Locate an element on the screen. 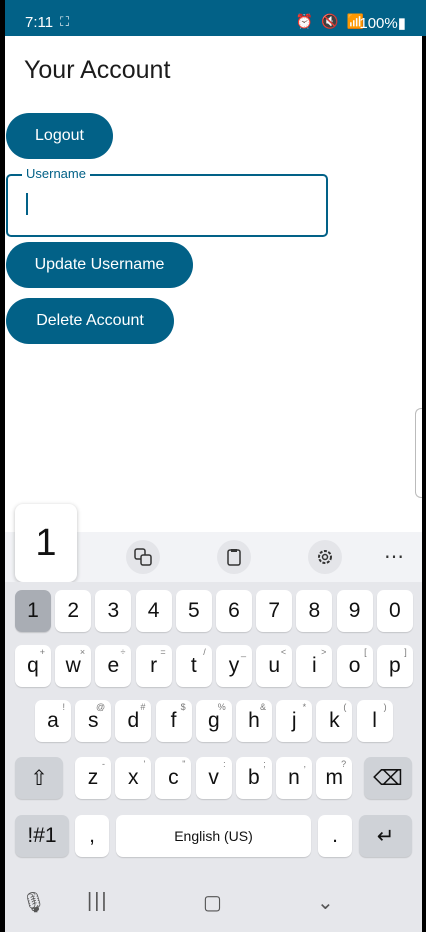 The height and width of the screenshot is (932, 426). key-label: j is located at coordinates (294, 720).